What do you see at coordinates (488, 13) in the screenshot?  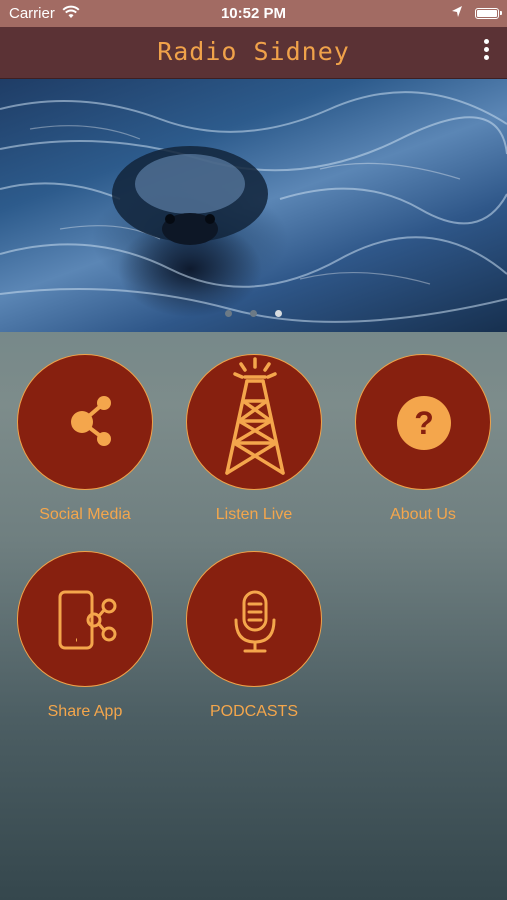 I see `battery-icon` at bounding box center [488, 13].